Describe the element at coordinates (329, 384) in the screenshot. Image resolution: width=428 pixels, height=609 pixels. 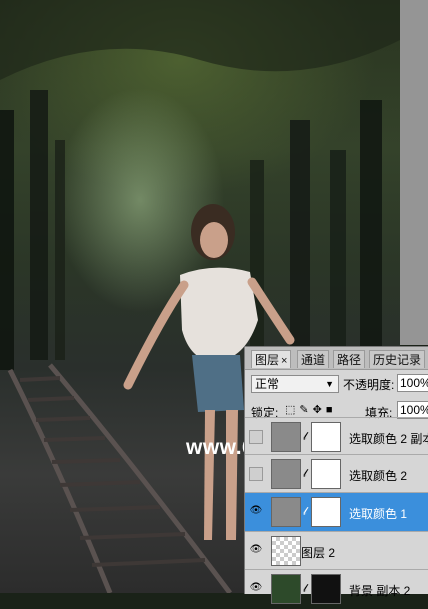
I see `chevron-down-icon: ▼` at that location.